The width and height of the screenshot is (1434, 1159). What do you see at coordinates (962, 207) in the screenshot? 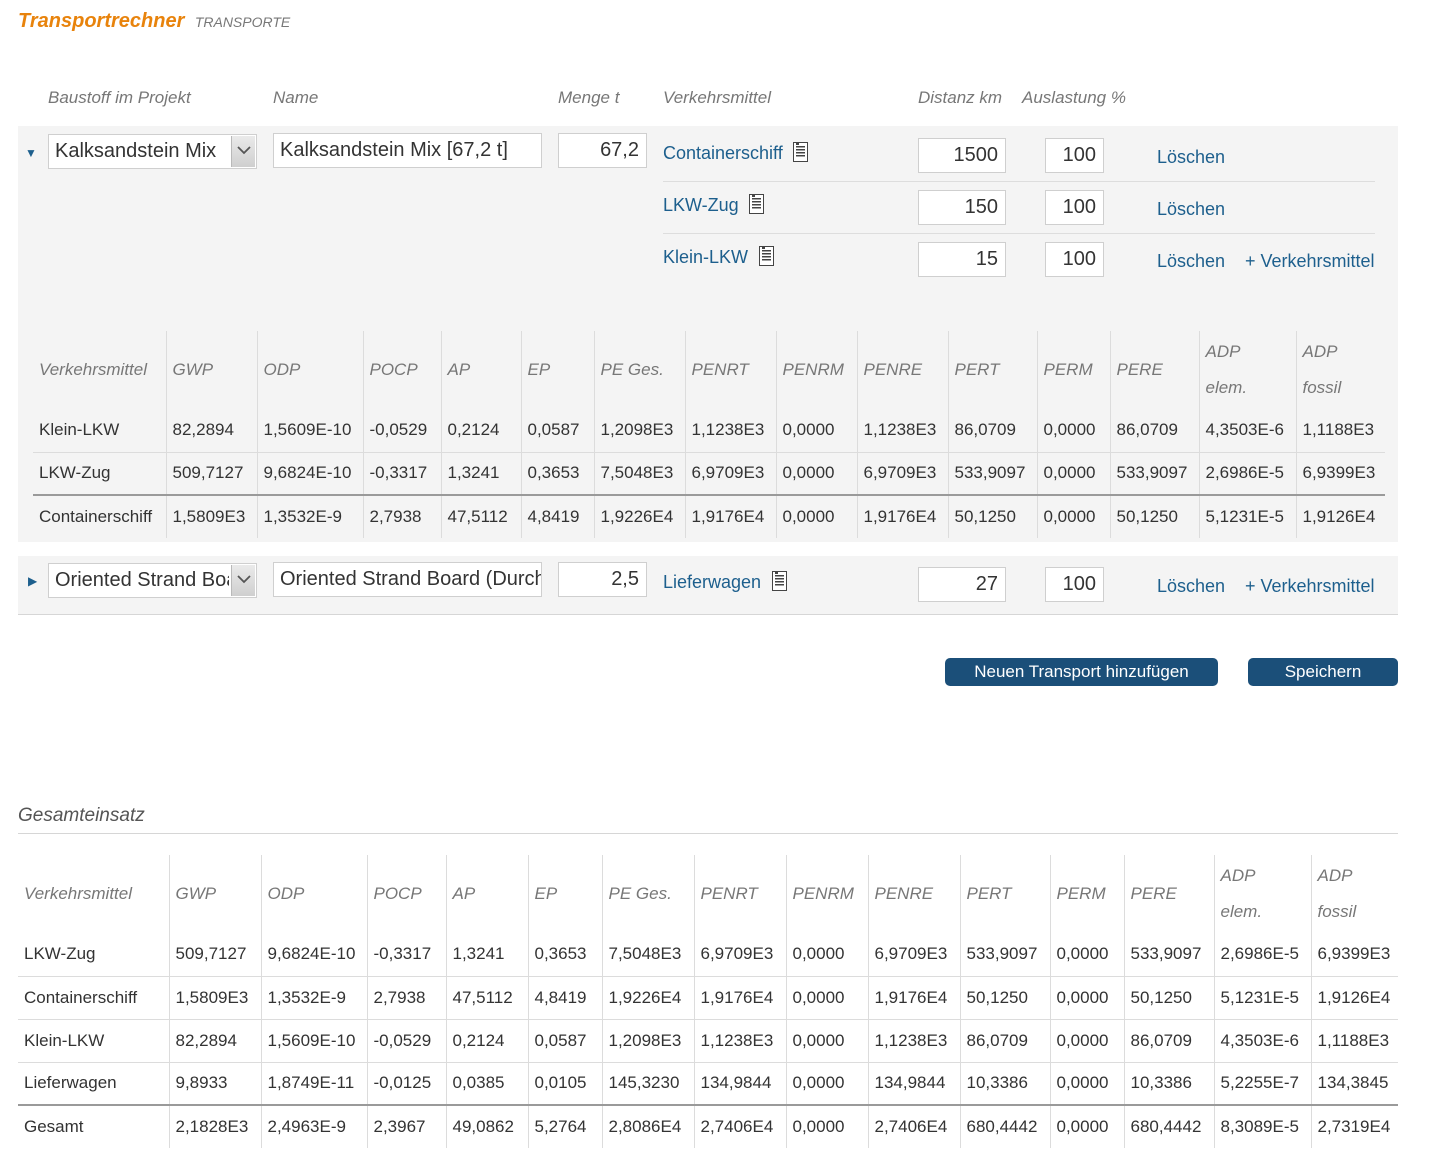
I see `distanz-input-lkw-zug: 150` at bounding box center [962, 207].